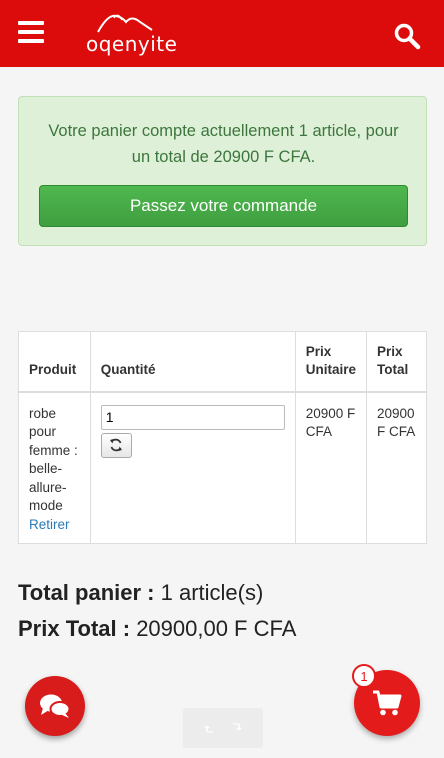 Image resolution: width=444 pixels, height=758 pixels. What do you see at coordinates (192, 362) in the screenshot?
I see `header-quantity: Quantité` at bounding box center [192, 362].